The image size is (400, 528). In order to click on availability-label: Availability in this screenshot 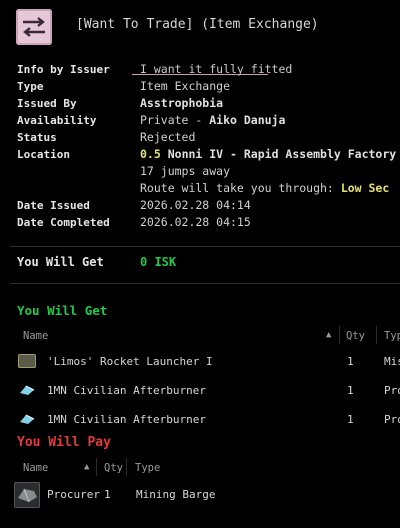, I will do `click(57, 120)`.